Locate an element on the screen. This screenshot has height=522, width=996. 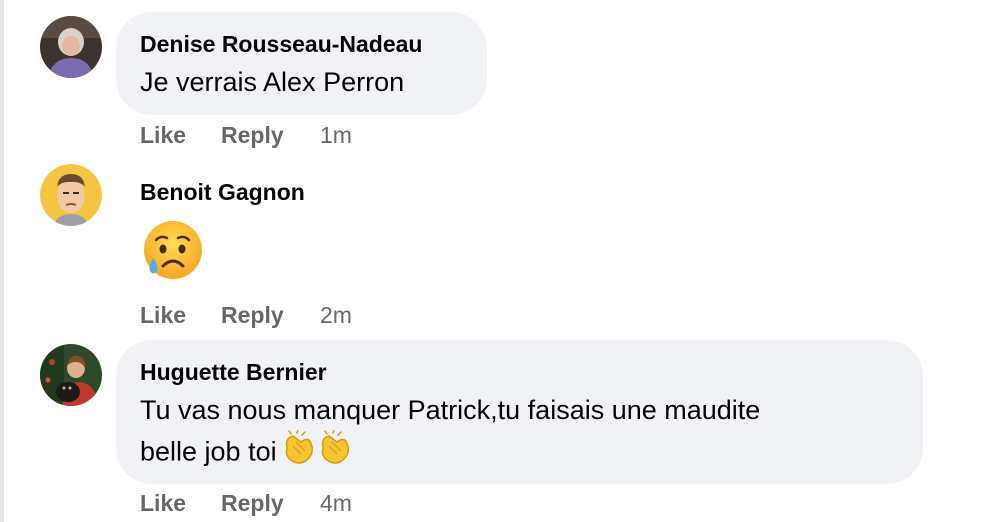
comment-body: Benoit Gagnon is located at coordinates (222, 230).